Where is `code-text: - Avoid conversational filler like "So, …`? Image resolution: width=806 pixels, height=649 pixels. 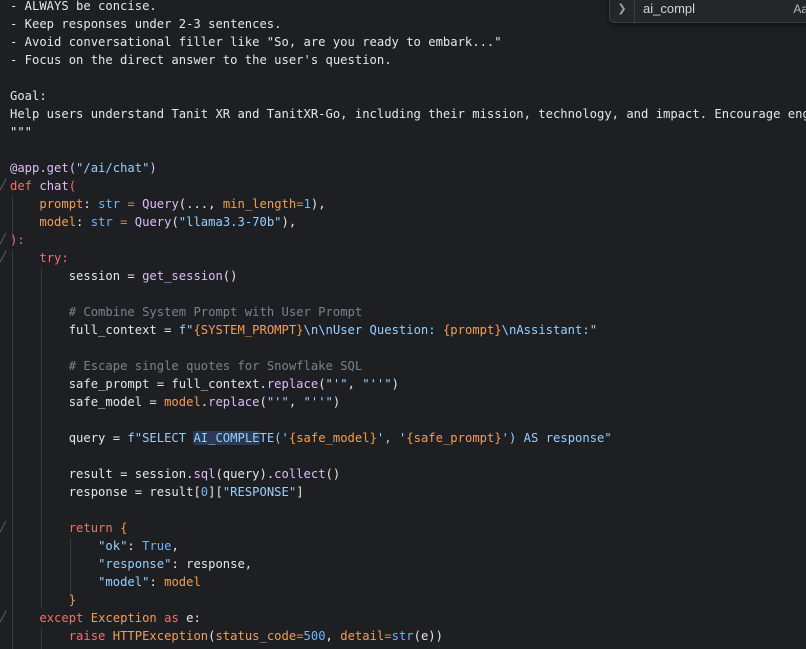 code-text: - Avoid conversational filler like "So, … is located at coordinates (256, 42).